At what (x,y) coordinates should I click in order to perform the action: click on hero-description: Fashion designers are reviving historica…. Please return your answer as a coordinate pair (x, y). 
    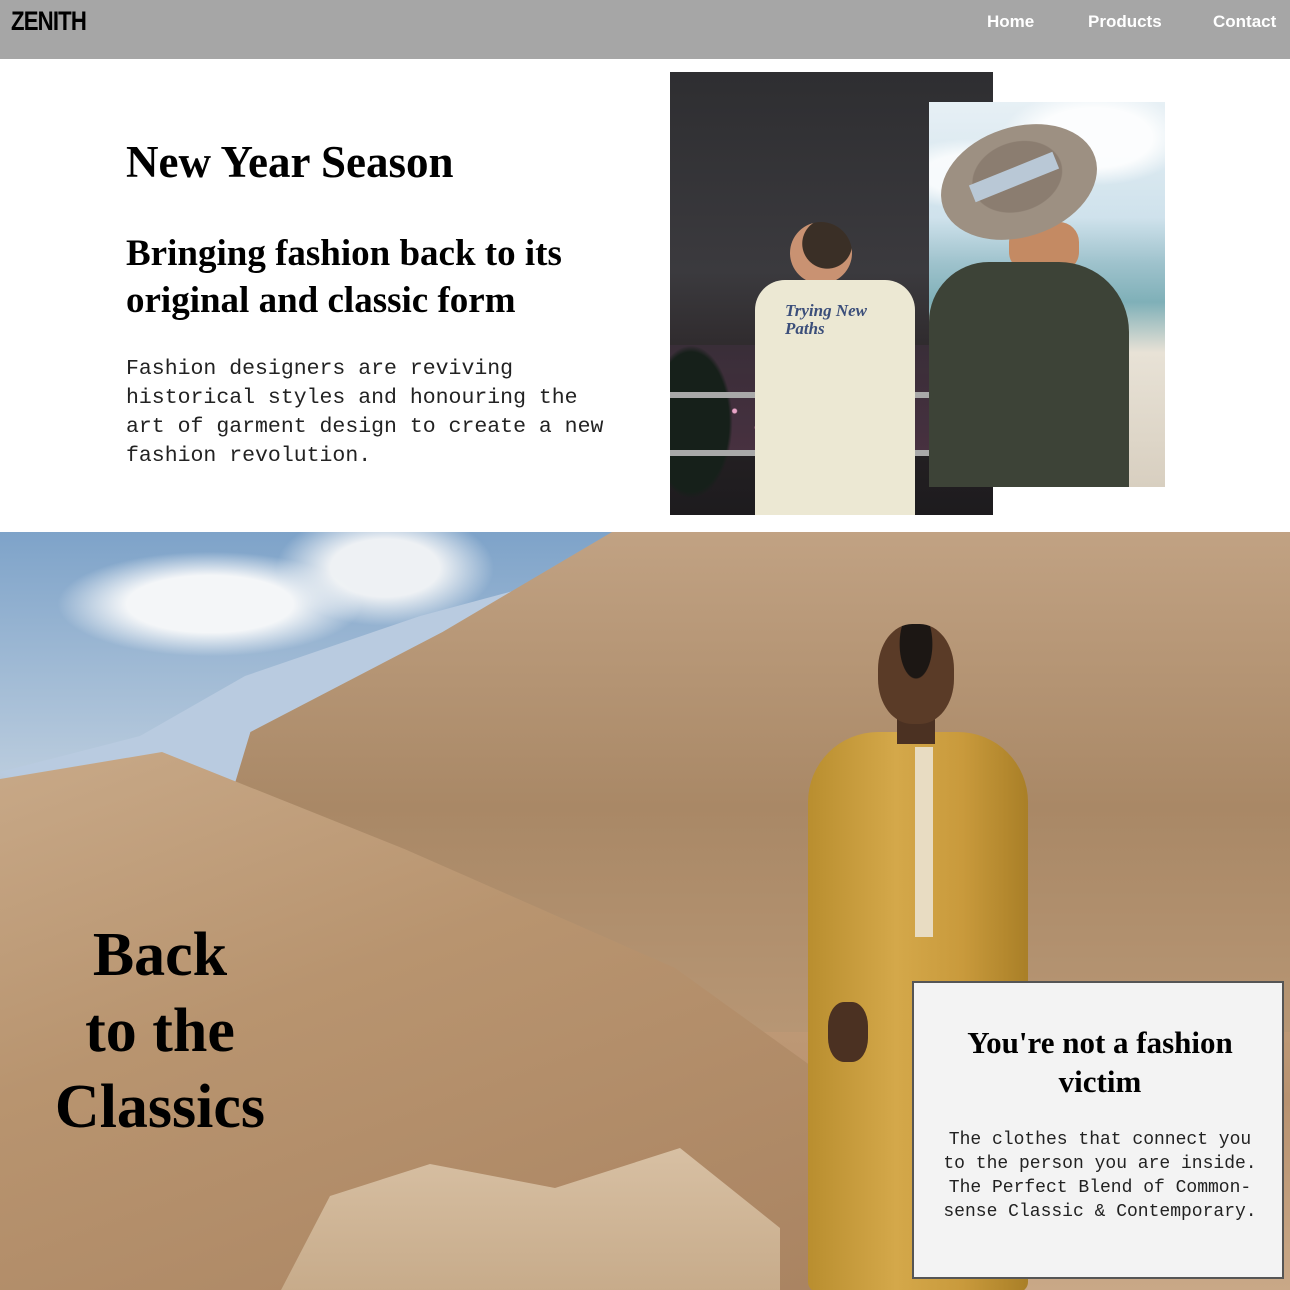
    Looking at the image, I should click on (365, 412).